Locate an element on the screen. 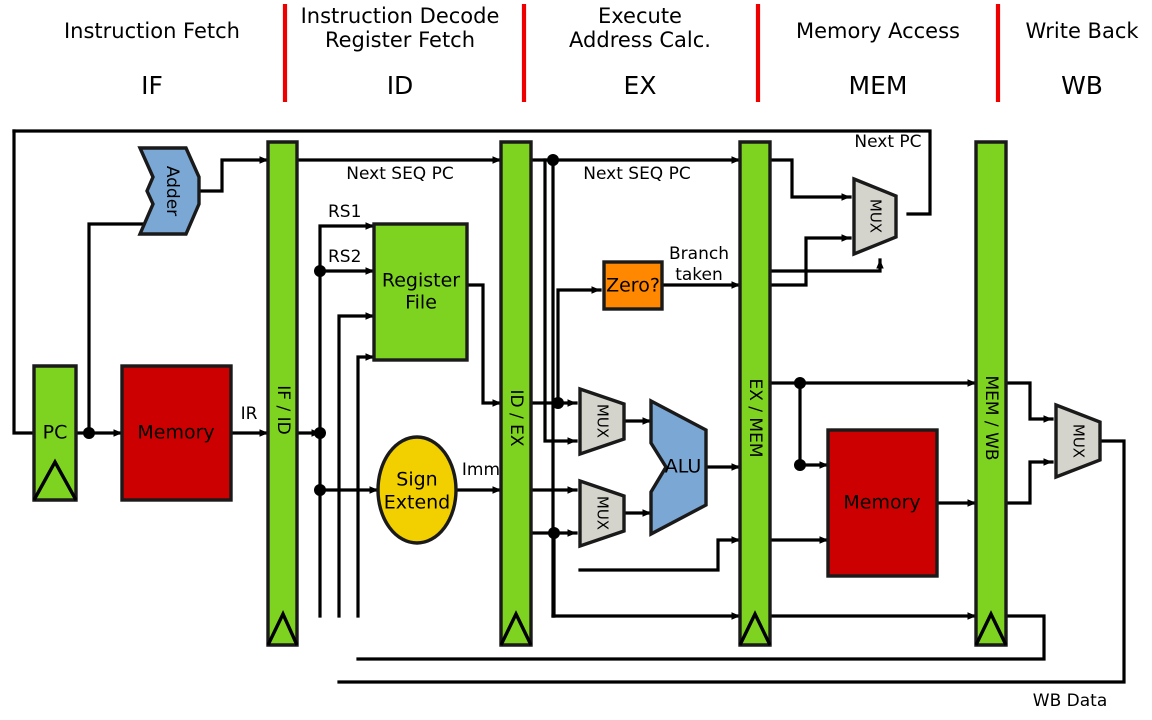  stage-abbr-wb: WB is located at coordinates (1082, 85).